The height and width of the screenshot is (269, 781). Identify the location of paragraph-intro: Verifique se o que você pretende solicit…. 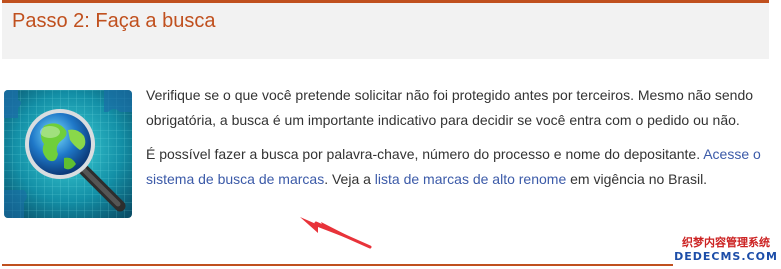
(450, 107).